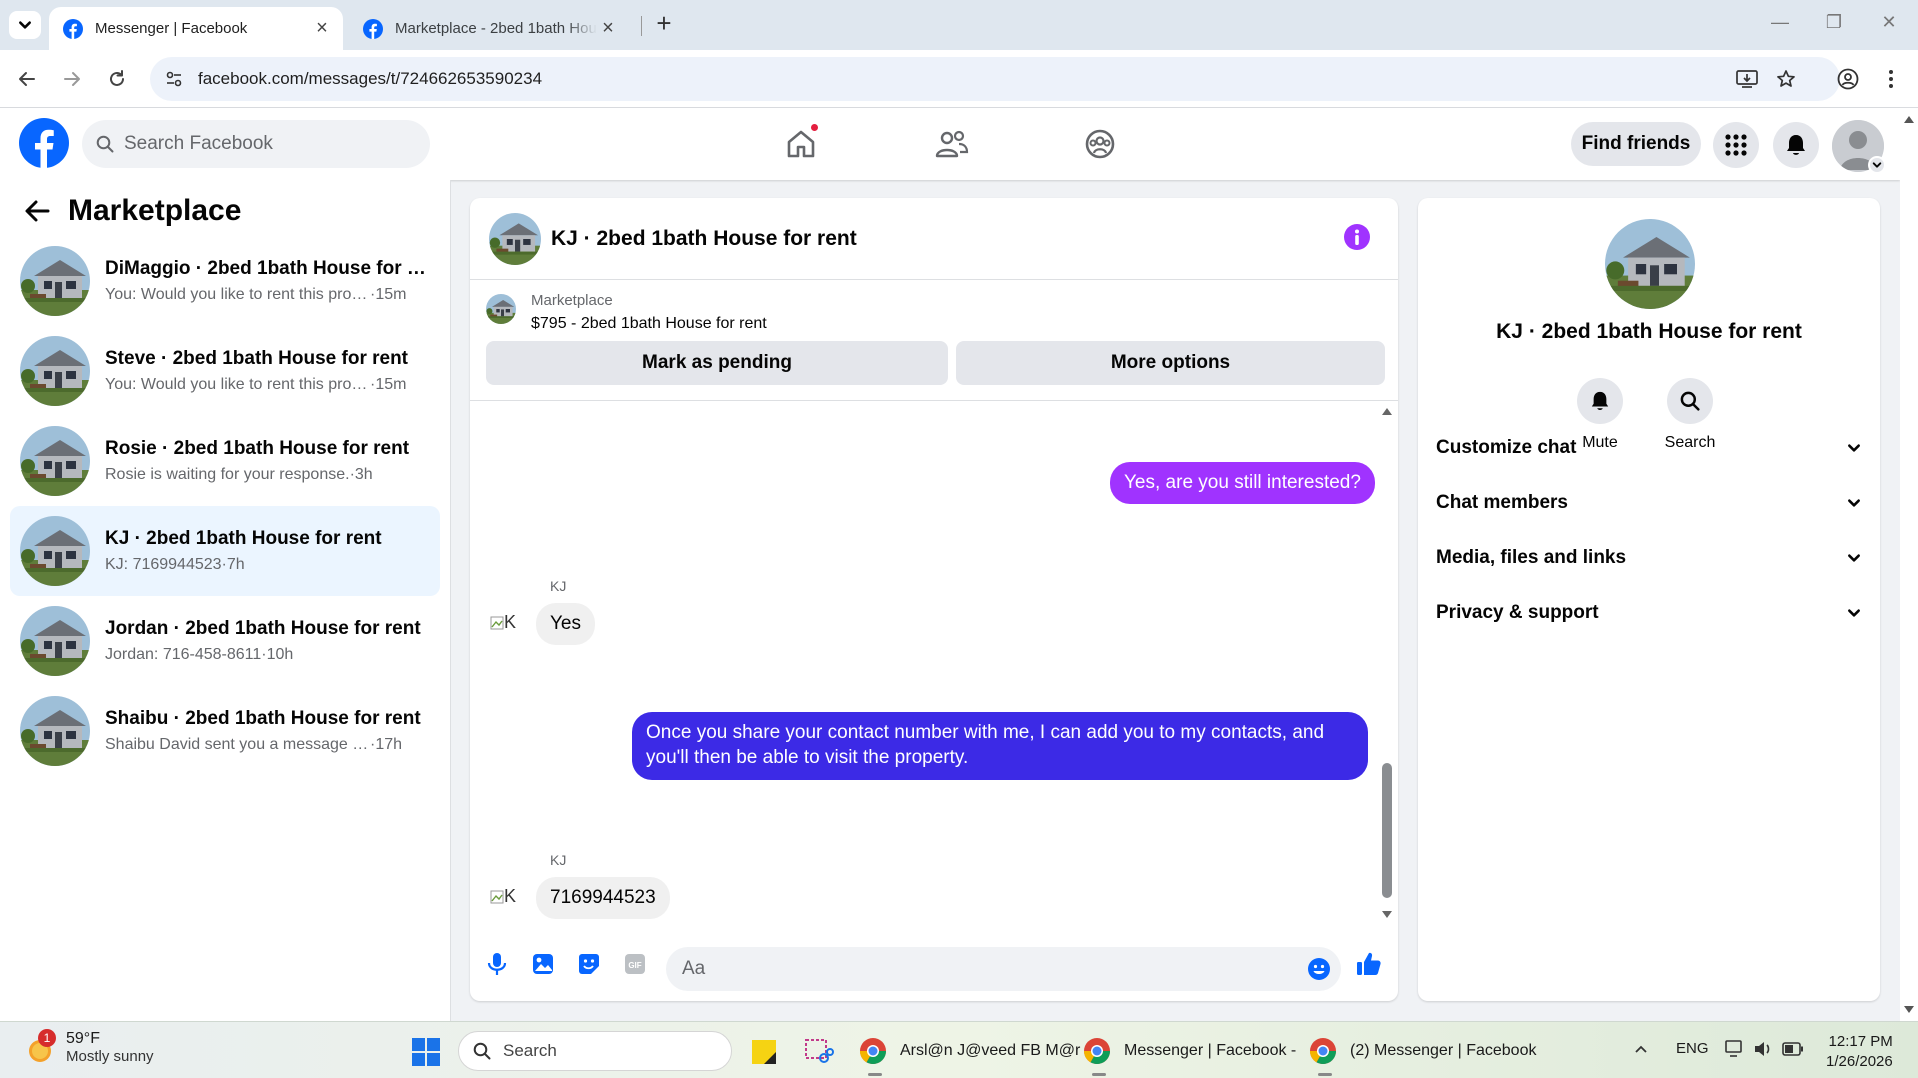 This screenshot has width=1918, height=1078. What do you see at coordinates (1692, 1048) in the screenshot?
I see `language-indicator: ENG` at bounding box center [1692, 1048].